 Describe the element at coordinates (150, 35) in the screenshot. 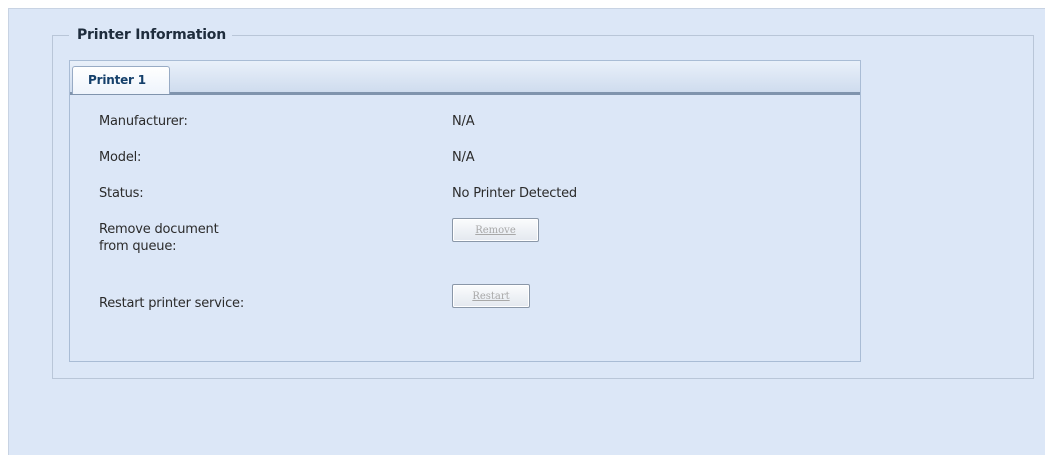

I see `fieldset-legend: Printer Information` at that location.